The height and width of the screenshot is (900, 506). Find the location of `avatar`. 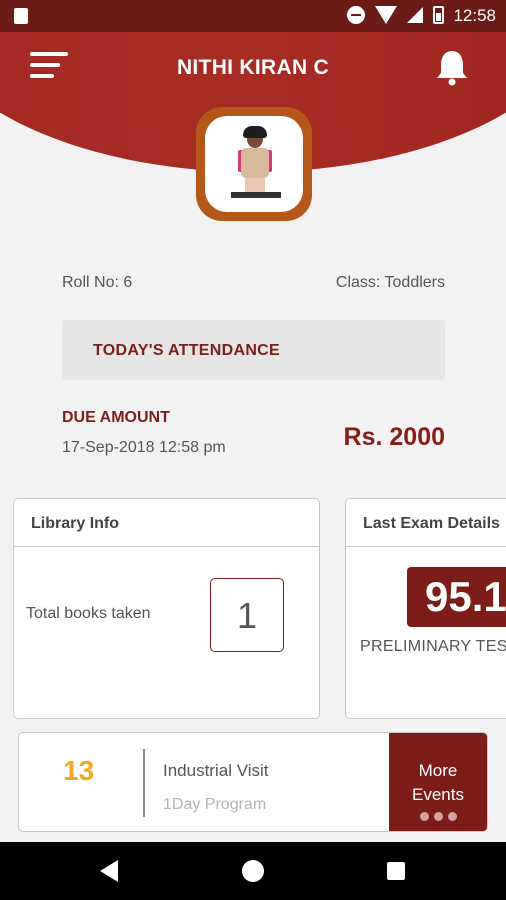

avatar is located at coordinates (254, 164).